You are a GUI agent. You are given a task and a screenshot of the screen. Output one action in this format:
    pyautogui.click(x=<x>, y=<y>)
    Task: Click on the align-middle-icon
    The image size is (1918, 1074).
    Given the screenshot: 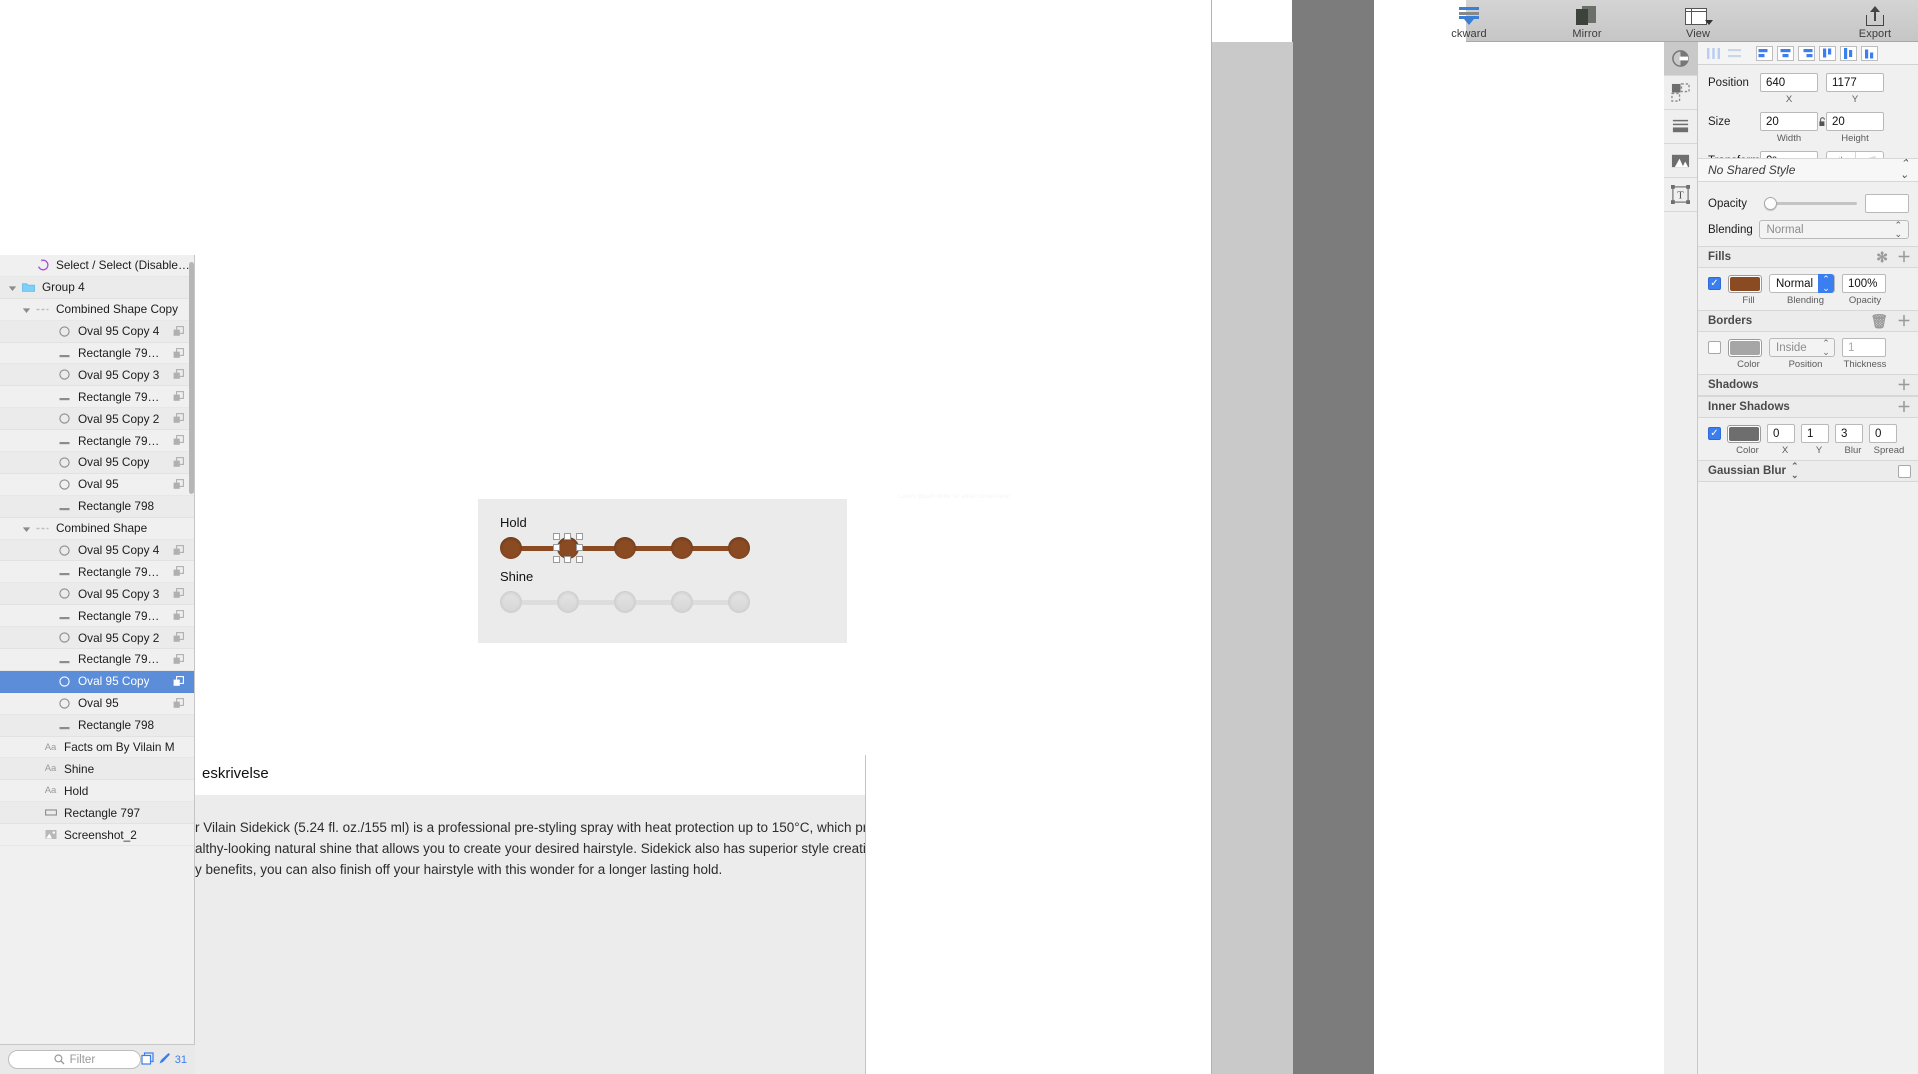 What is the action you would take?
    pyautogui.click(x=1848, y=53)
    